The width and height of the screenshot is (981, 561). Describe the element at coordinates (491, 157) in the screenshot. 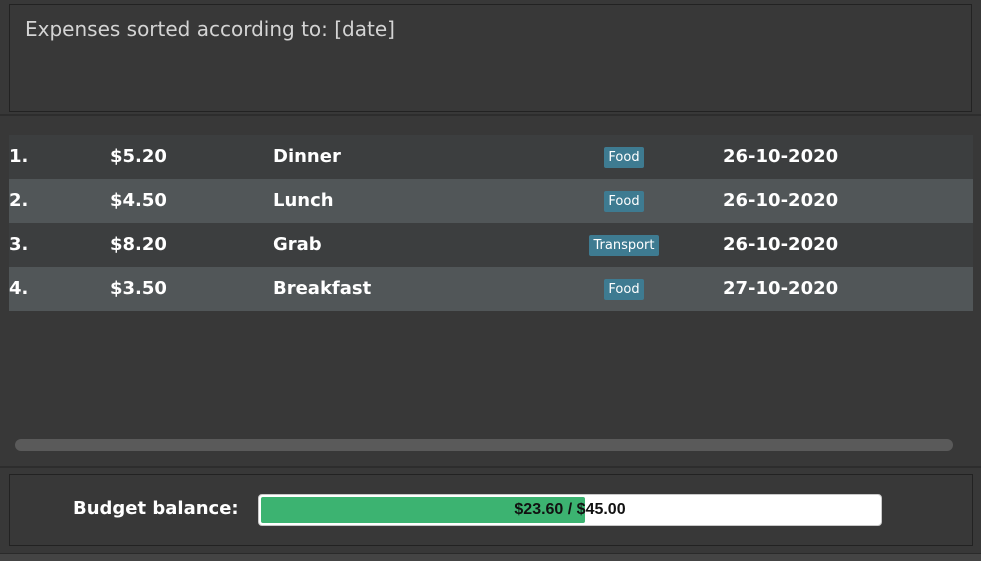

I see `expense-row: 1. $5.20 Dinner Food 26-10-2020` at that location.